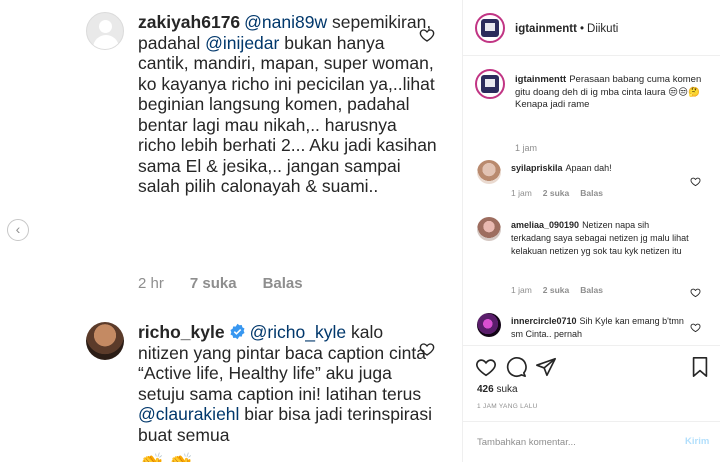 The height and width of the screenshot is (462, 720). I want to click on bookmark-icon, so click(700, 367).